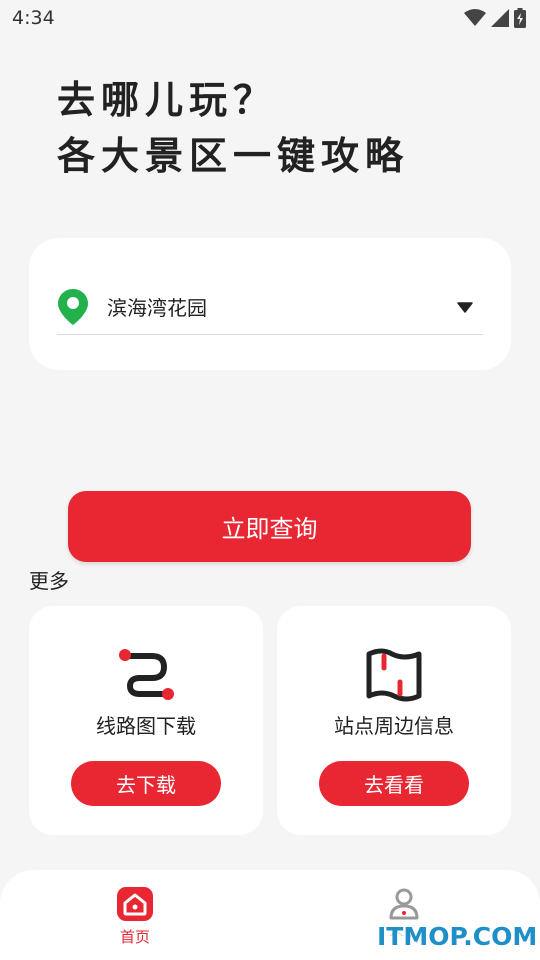  What do you see at coordinates (33, 18) in the screenshot?
I see `status-time: 4:34` at bounding box center [33, 18].